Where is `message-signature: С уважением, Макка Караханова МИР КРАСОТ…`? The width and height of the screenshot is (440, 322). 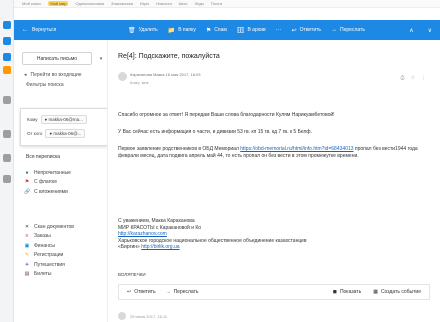
message-signature: С уважением, Макка Караханова МИР КРАСОТ… is located at coordinates (278, 234).